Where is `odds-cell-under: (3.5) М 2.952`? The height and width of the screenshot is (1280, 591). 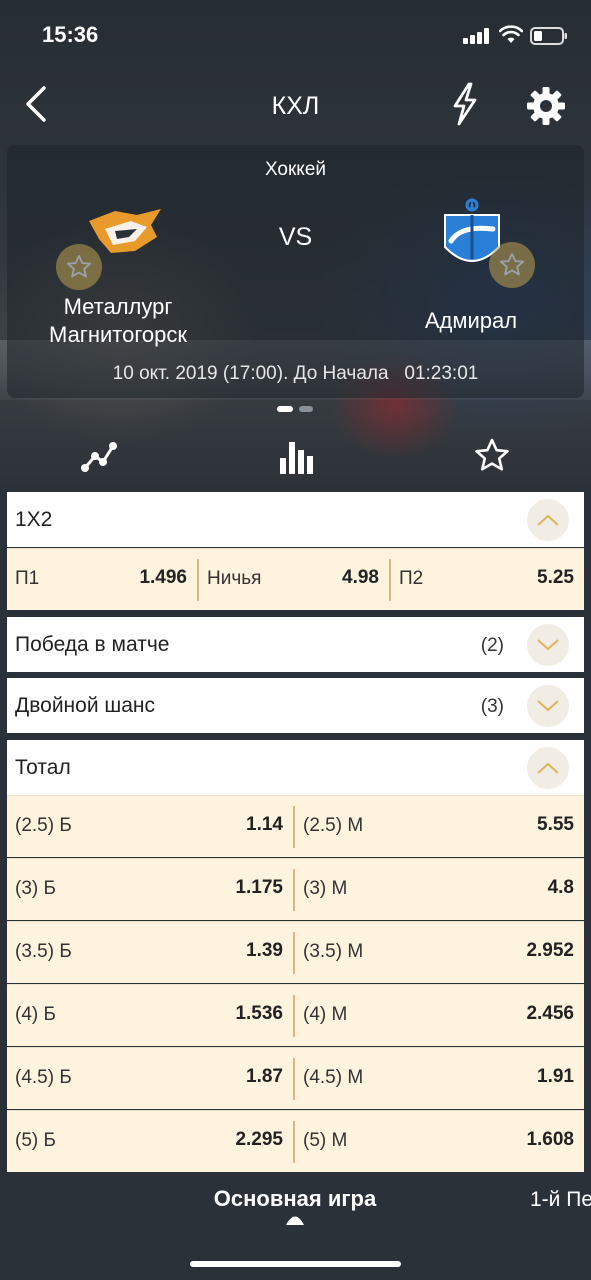
odds-cell-under: (3.5) М 2.952 is located at coordinates (439, 953).